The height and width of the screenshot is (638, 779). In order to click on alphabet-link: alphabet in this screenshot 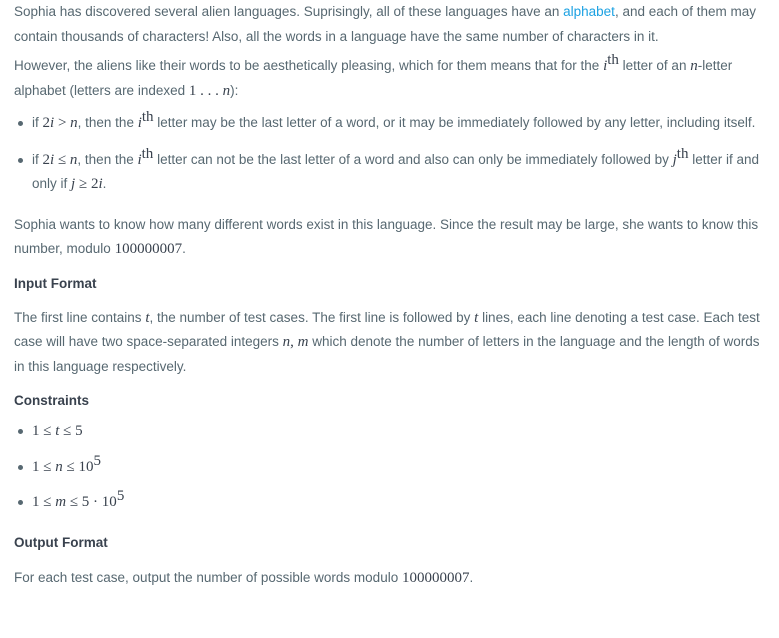, I will do `click(589, 11)`.